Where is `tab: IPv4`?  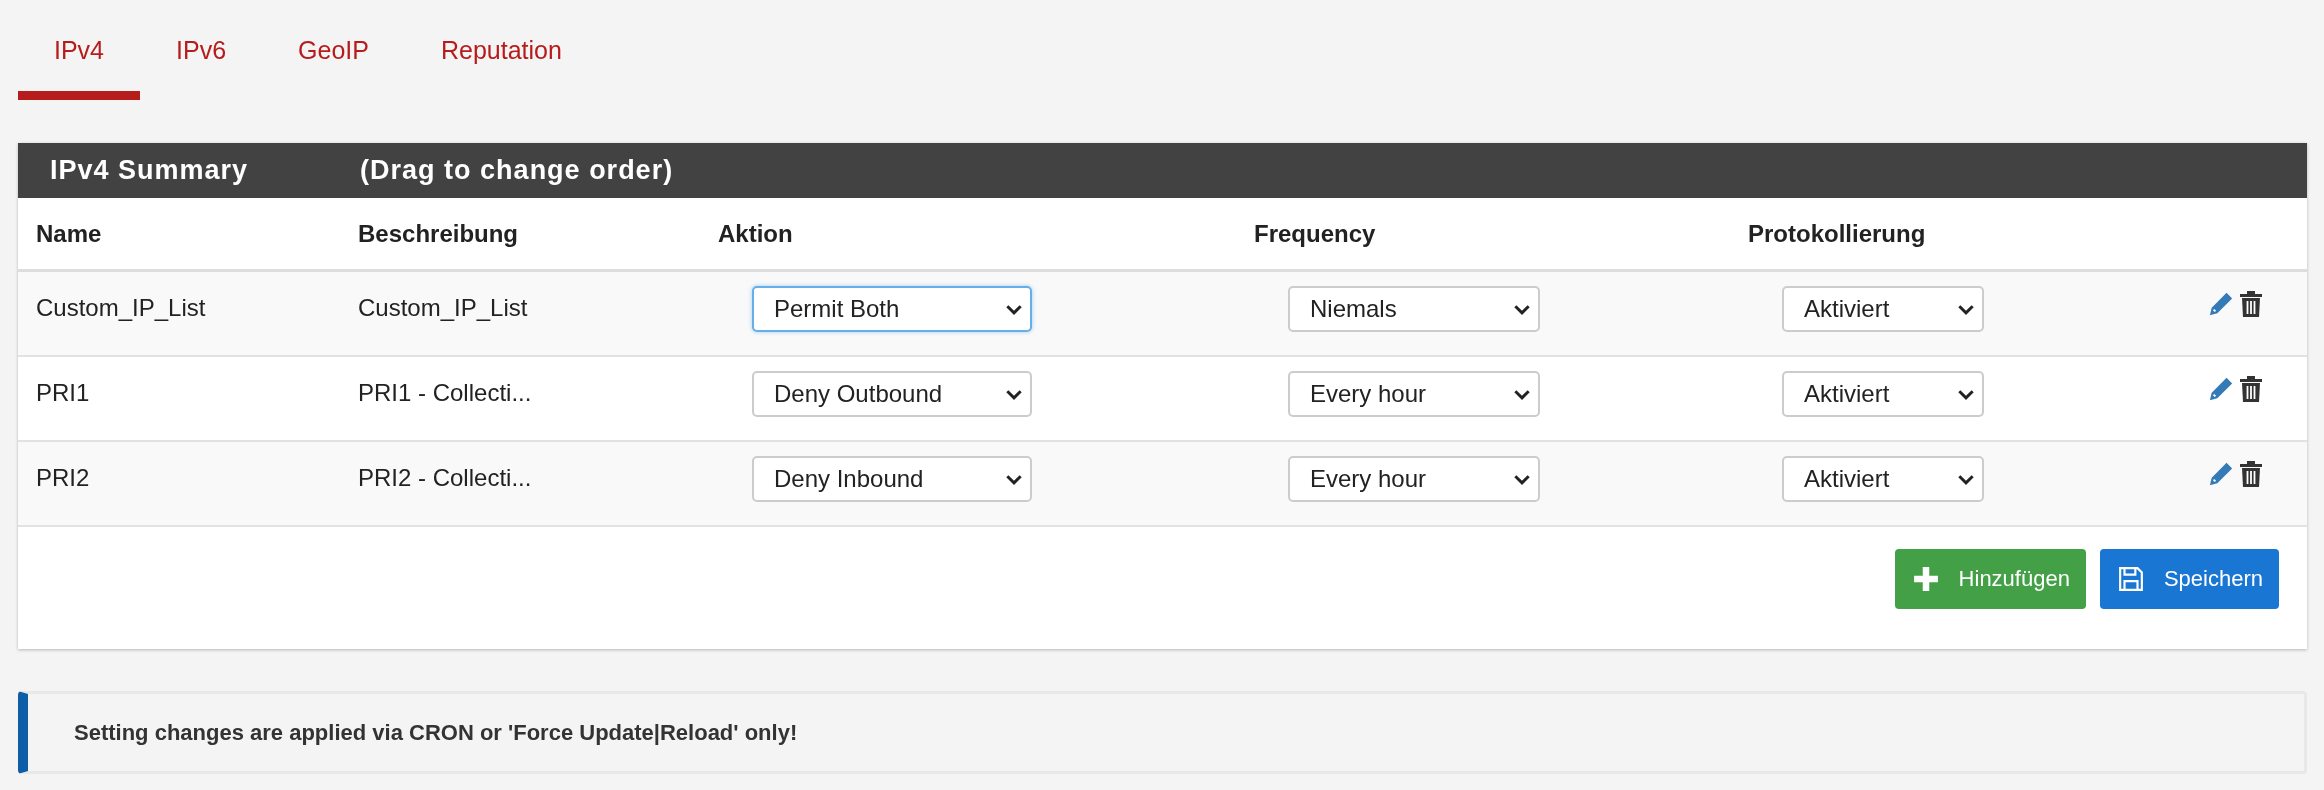 tab: IPv4 is located at coordinates (79, 64).